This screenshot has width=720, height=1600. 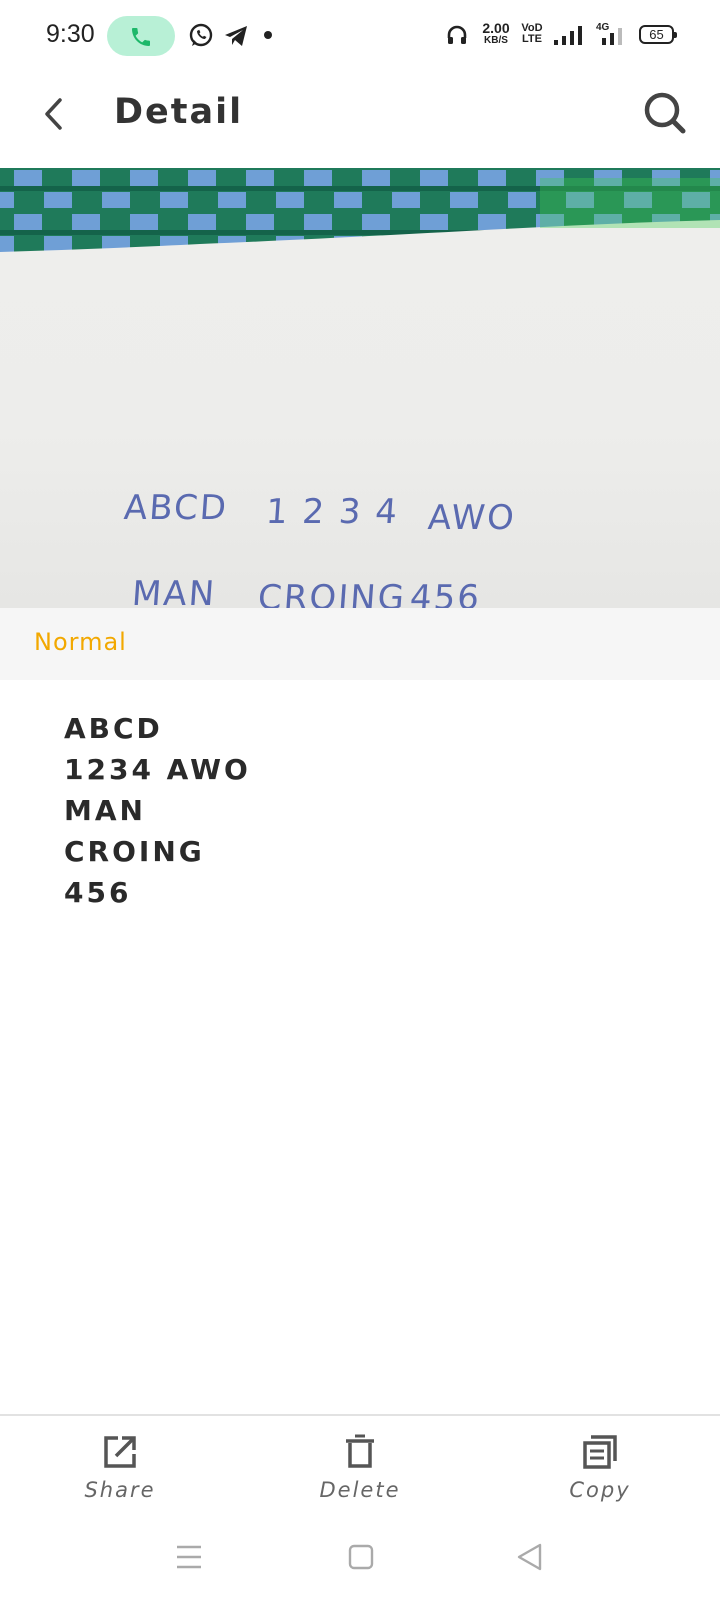 I want to click on result-line: ABCD, so click(x=113, y=728).